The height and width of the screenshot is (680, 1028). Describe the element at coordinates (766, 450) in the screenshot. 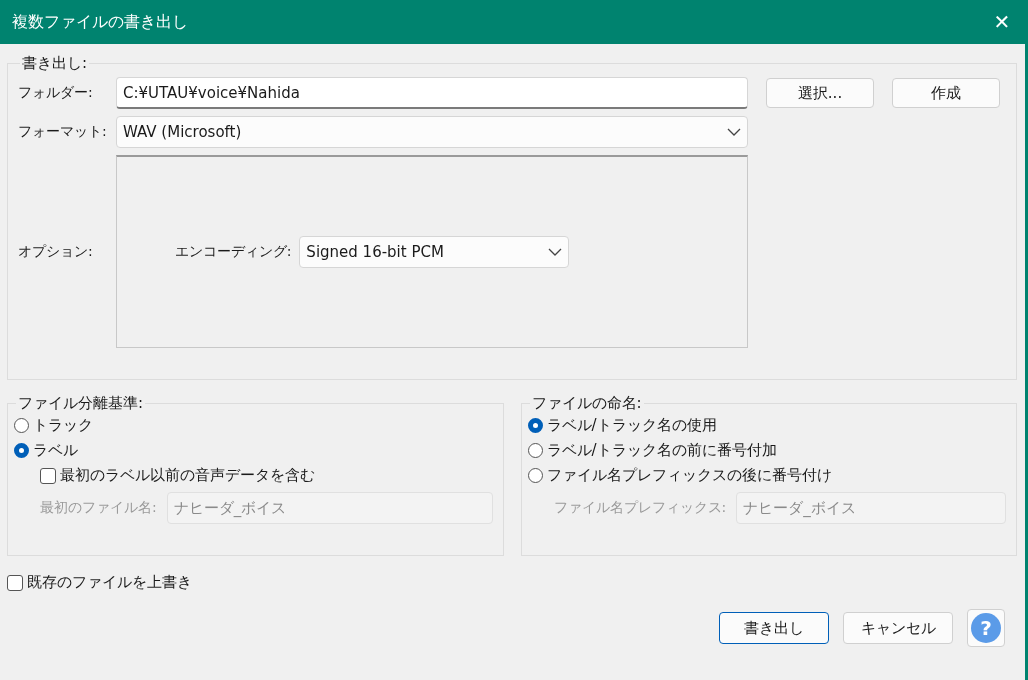

I see `radio-option: ラベル/トラック名の前に番号付加` at that location.